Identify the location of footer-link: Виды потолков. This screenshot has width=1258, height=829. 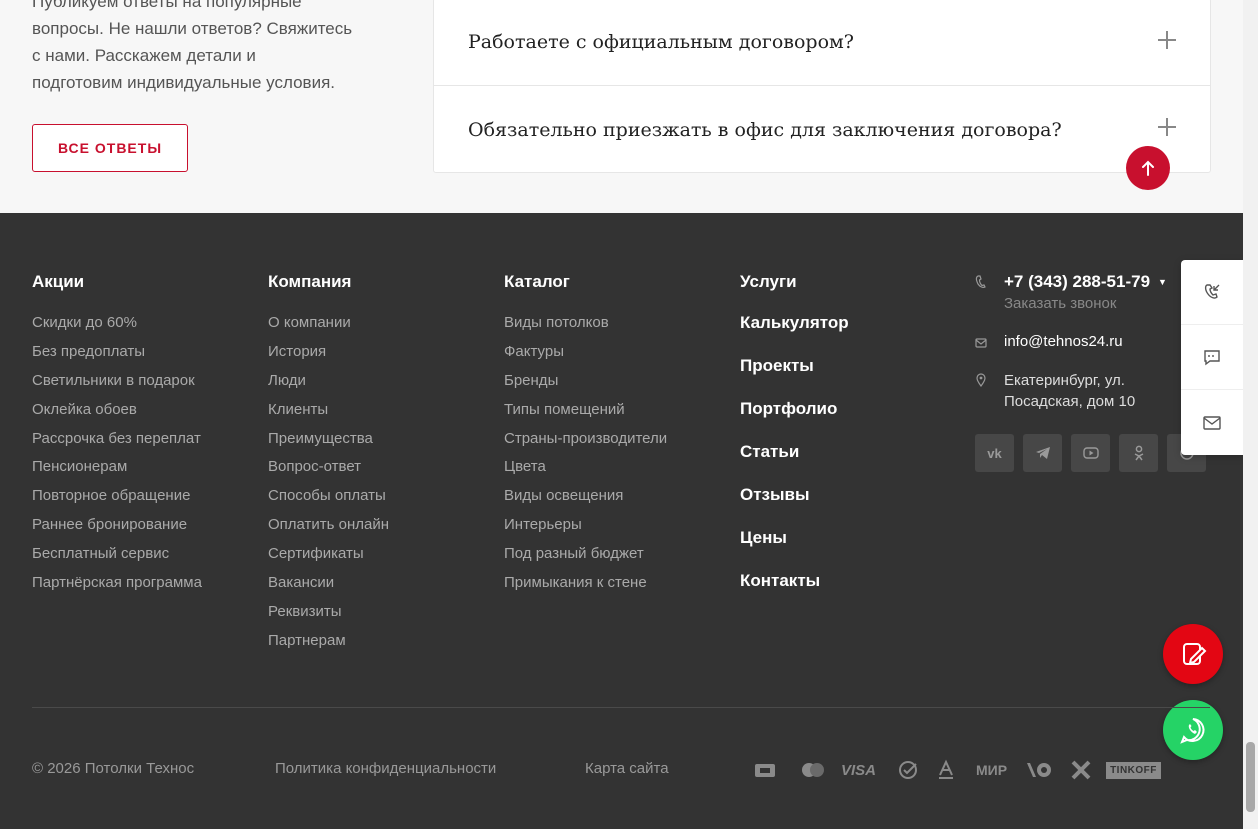
(585, 328).